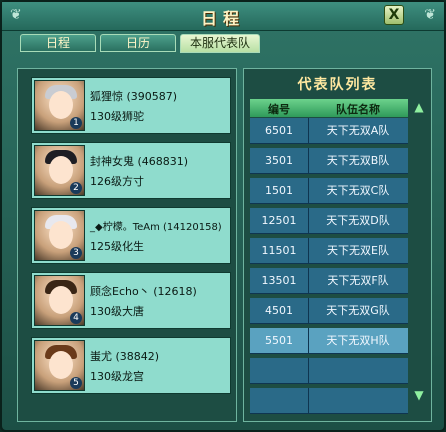  What do you see at coordinates (117, 246) in the screenshot?
I see `player-level: 125级化生` at bounding box center [117, 246].